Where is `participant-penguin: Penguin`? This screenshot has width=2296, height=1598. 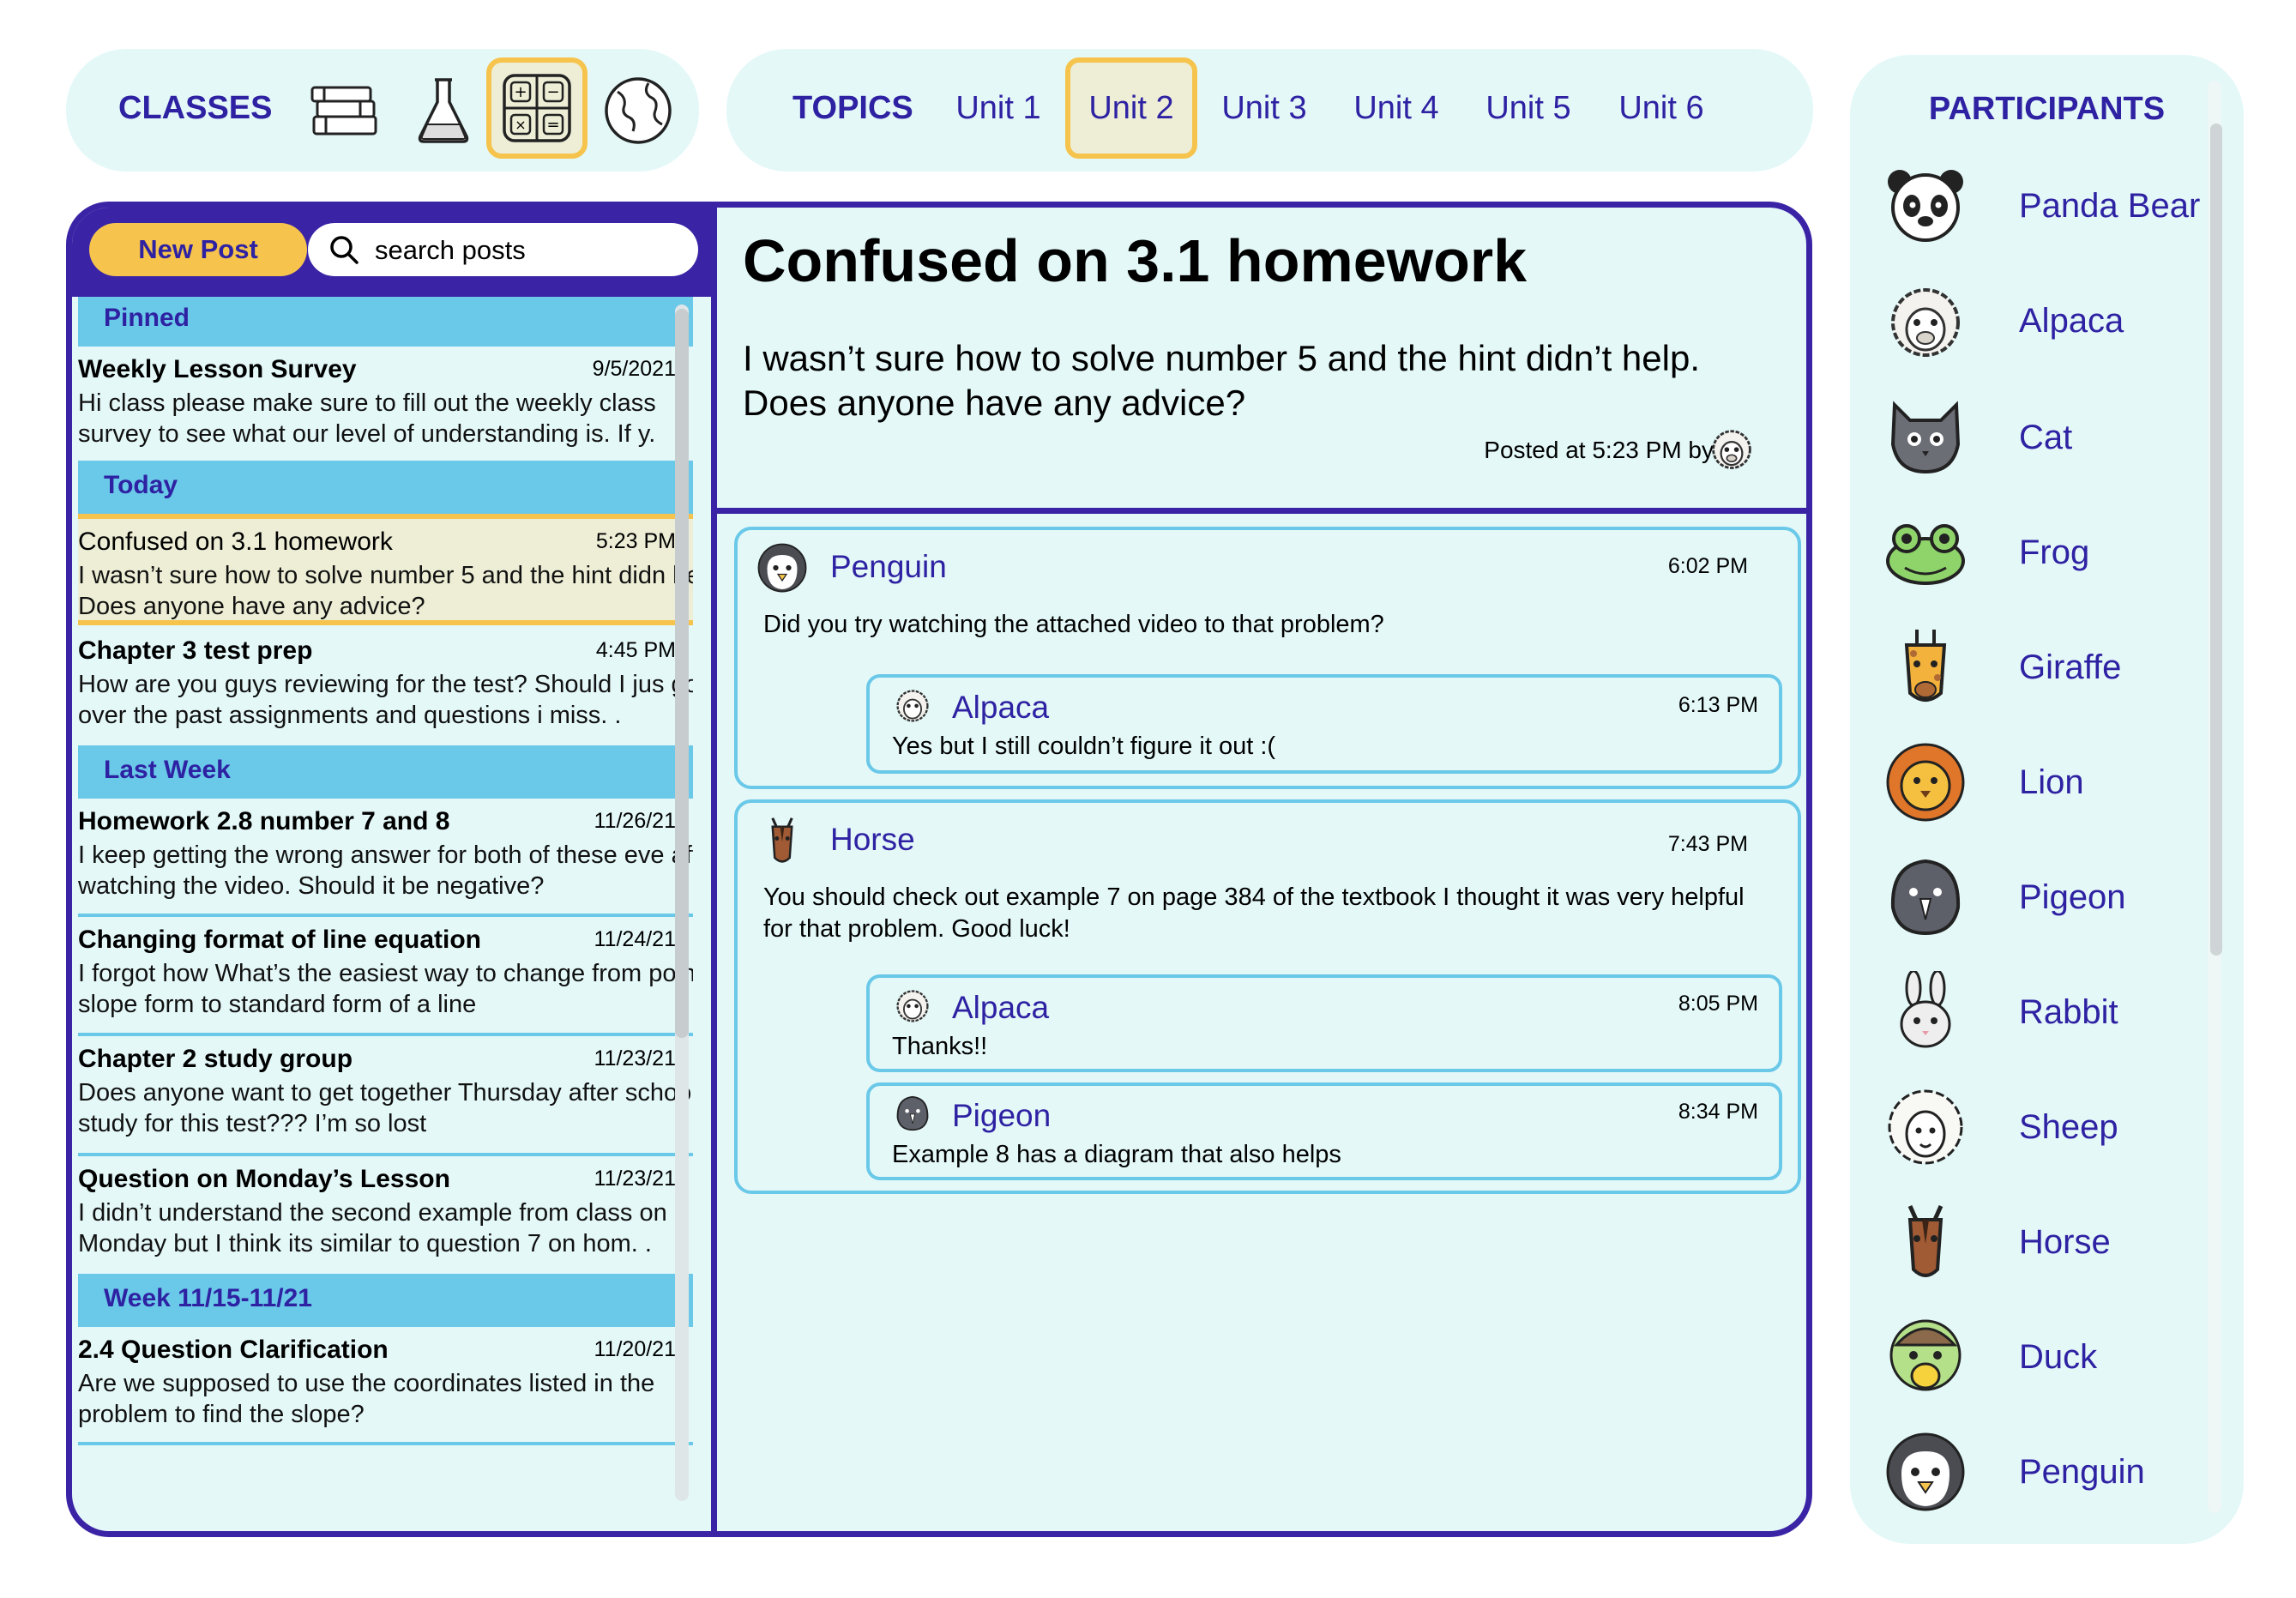
participant-penguin: Penguin is located at coordinates (2047, 1474).